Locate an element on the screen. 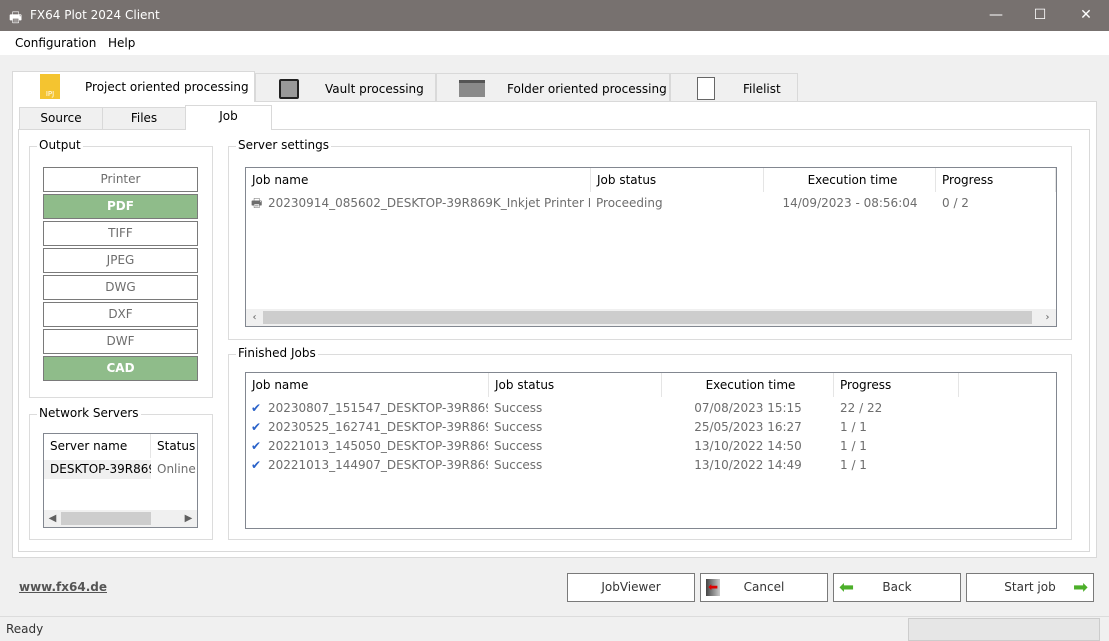 The height and width of the screenshot is (641, 1109). server-status: Online is located at coordinates (176, 469).